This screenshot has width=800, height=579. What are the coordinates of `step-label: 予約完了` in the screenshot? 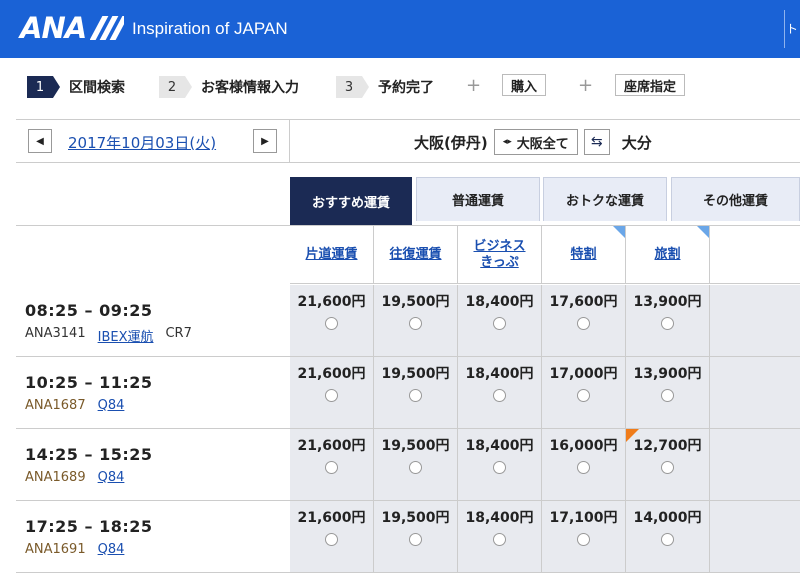 It's located at (406, 88).